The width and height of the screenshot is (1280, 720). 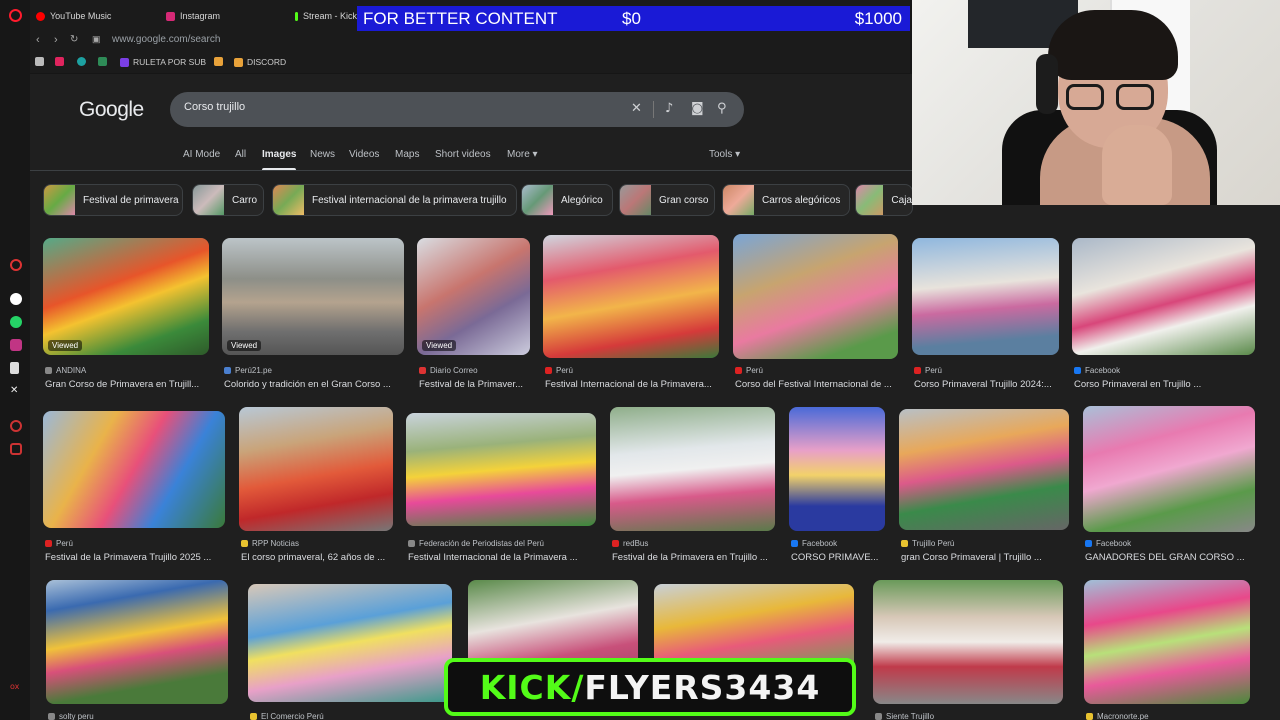 I want to click on result-source: Federación de Periodistas del Perú, so click(x=476, y=543).